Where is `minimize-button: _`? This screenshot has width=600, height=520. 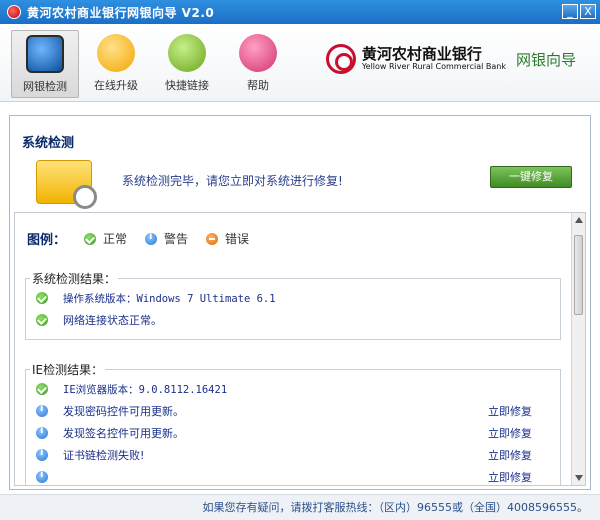
minimize-button: _ is located at coordinates (570, 11).